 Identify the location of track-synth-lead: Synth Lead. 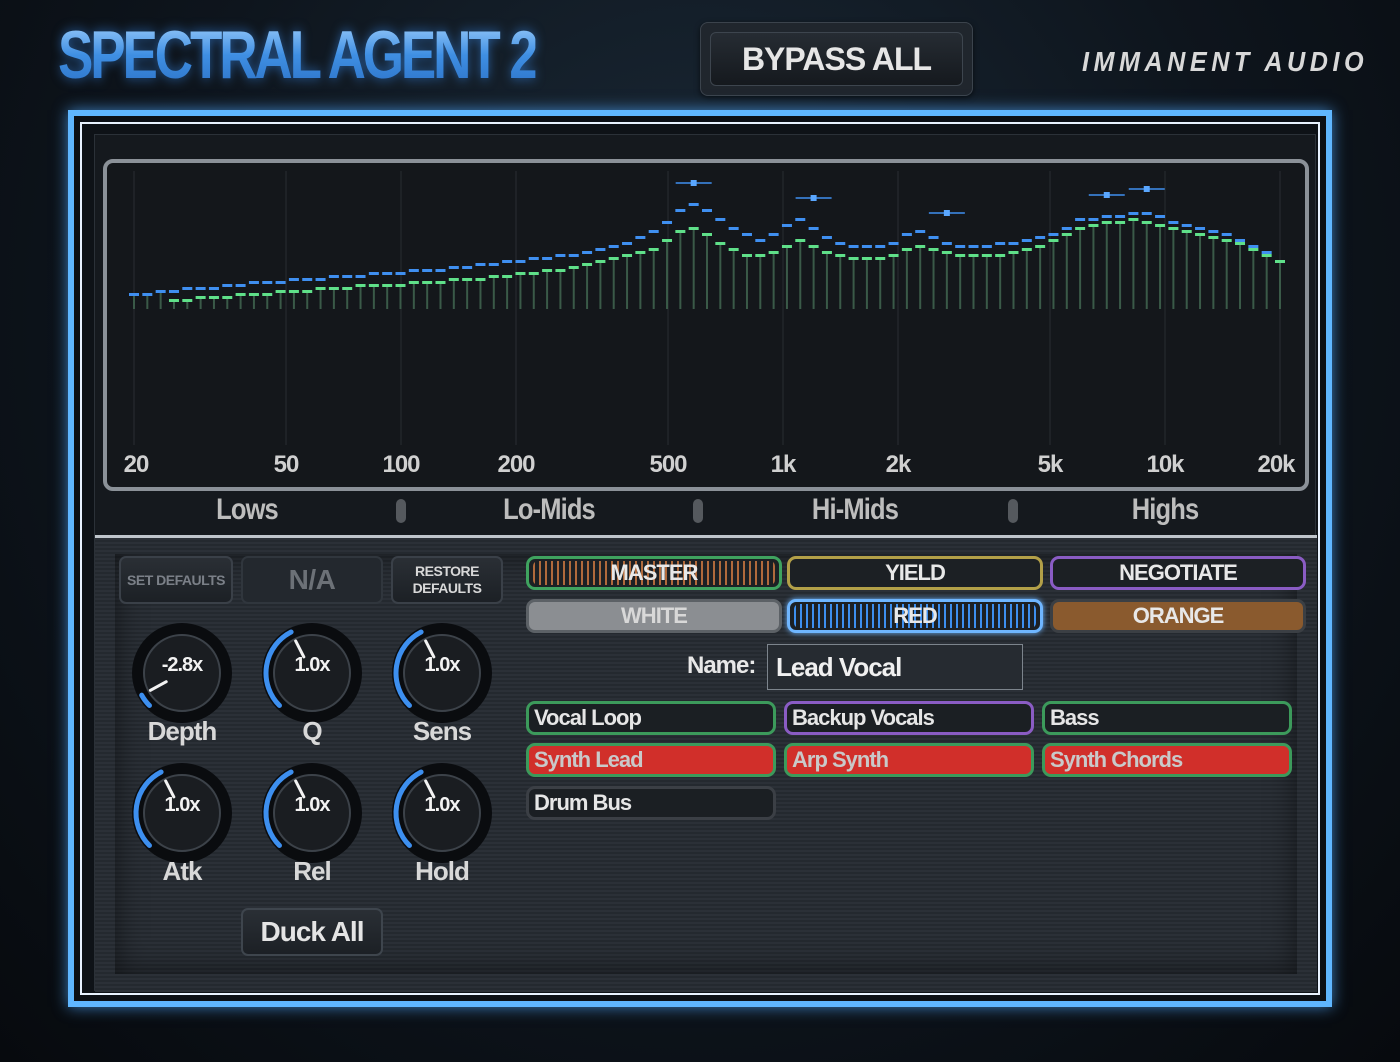
(651, 760).